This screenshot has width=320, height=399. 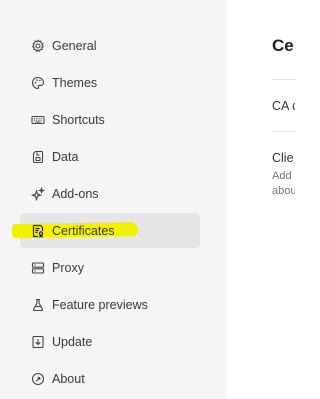 I want to click on download-icon, so click(x=38, y=342).